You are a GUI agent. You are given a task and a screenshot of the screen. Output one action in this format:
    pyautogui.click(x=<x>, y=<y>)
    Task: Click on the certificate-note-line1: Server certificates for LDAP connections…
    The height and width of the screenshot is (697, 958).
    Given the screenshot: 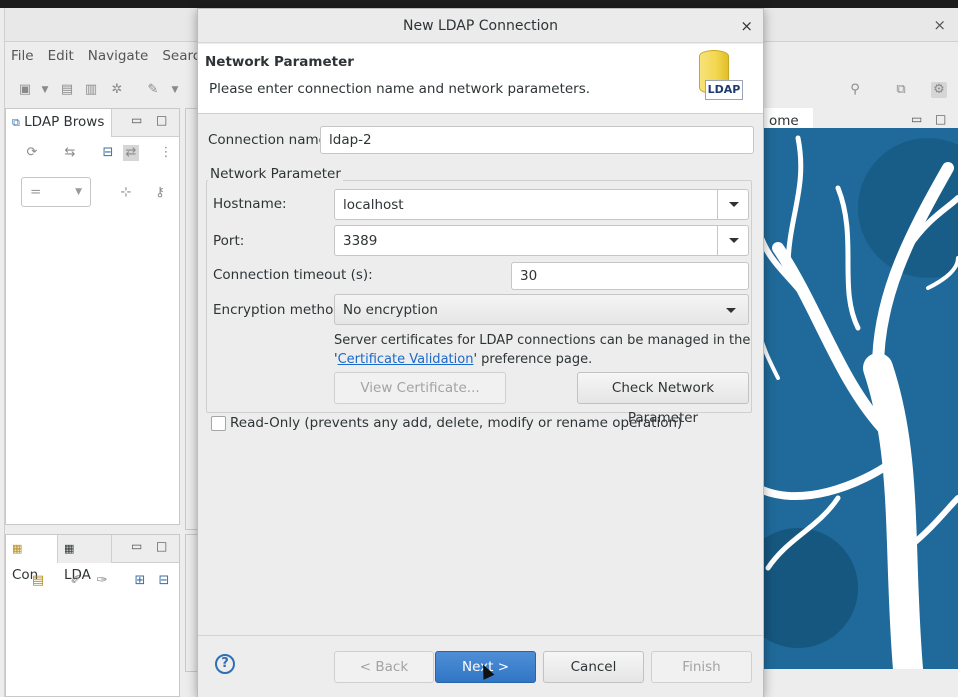 What is the action you would take?
    pyautogui.click(x=542, y=340)
    